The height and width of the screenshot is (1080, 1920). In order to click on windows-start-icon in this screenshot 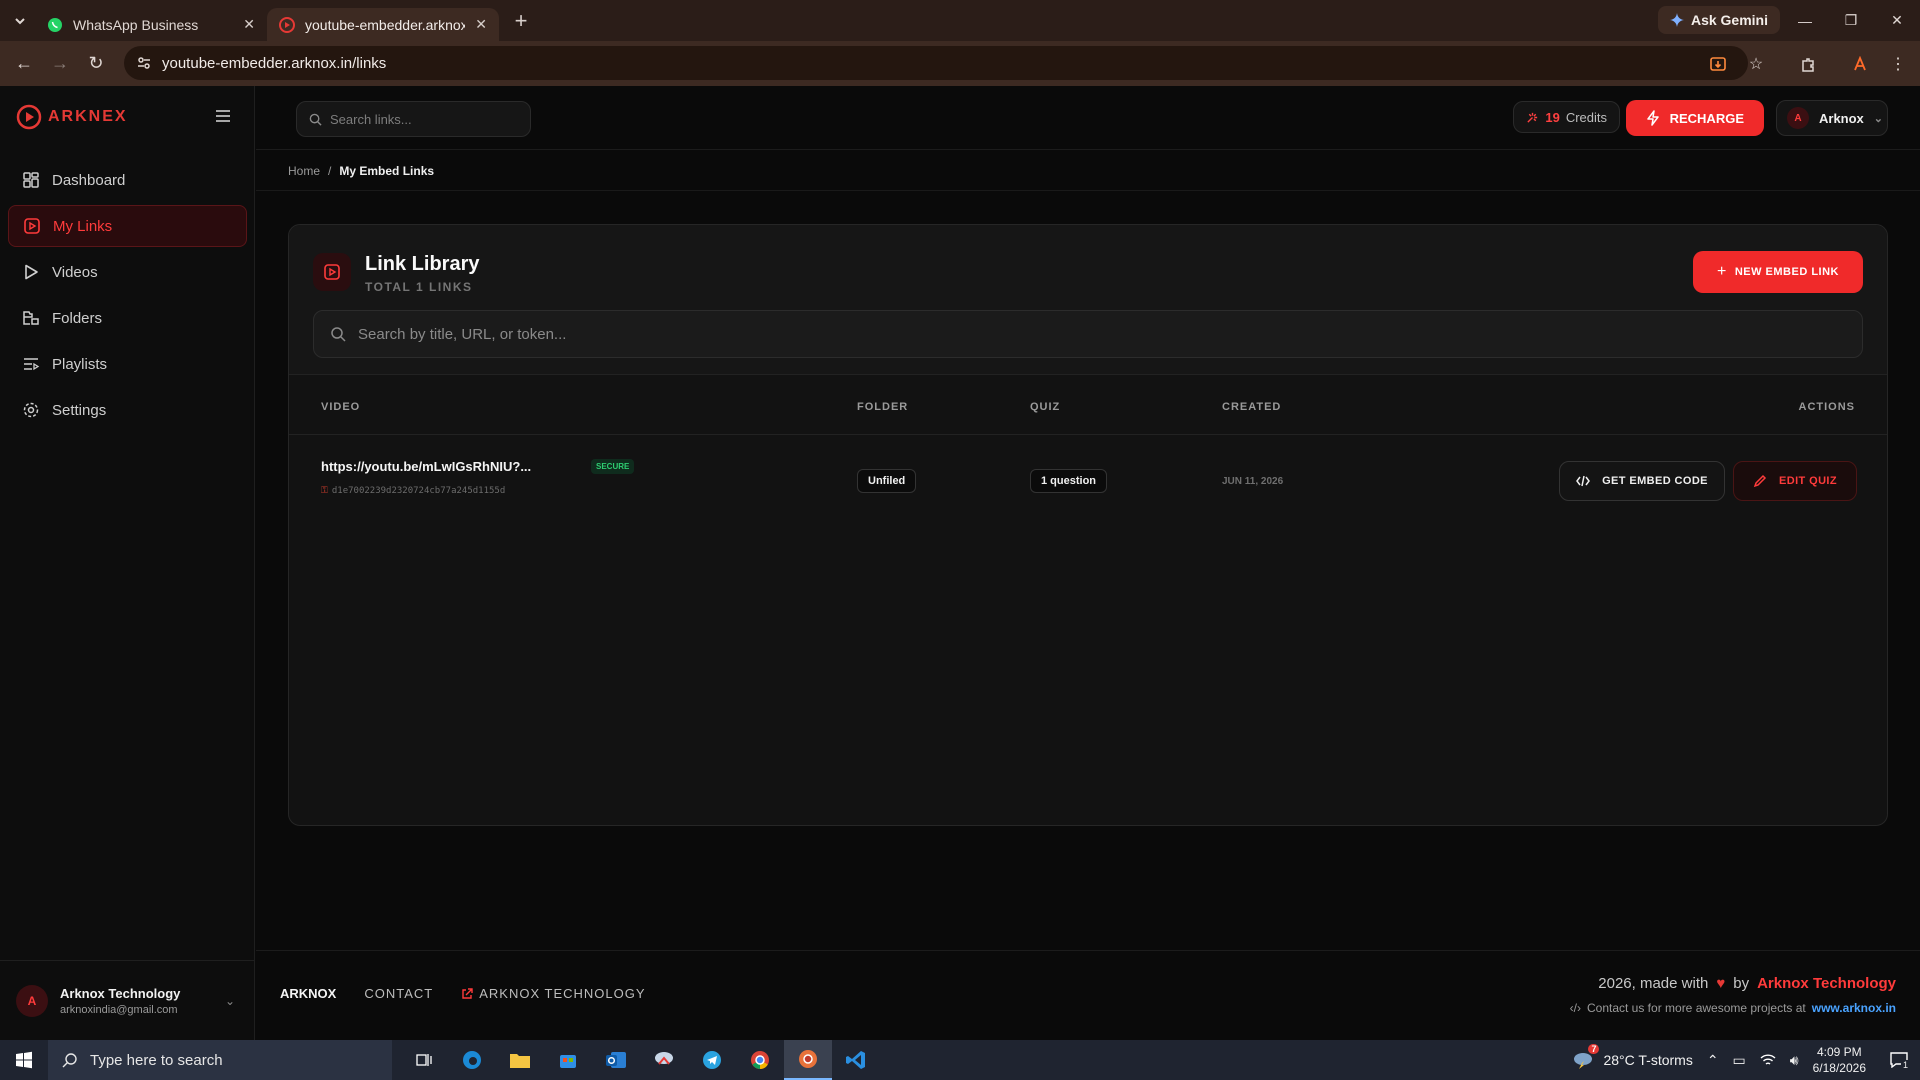, I will do `click(24, 1060)`.